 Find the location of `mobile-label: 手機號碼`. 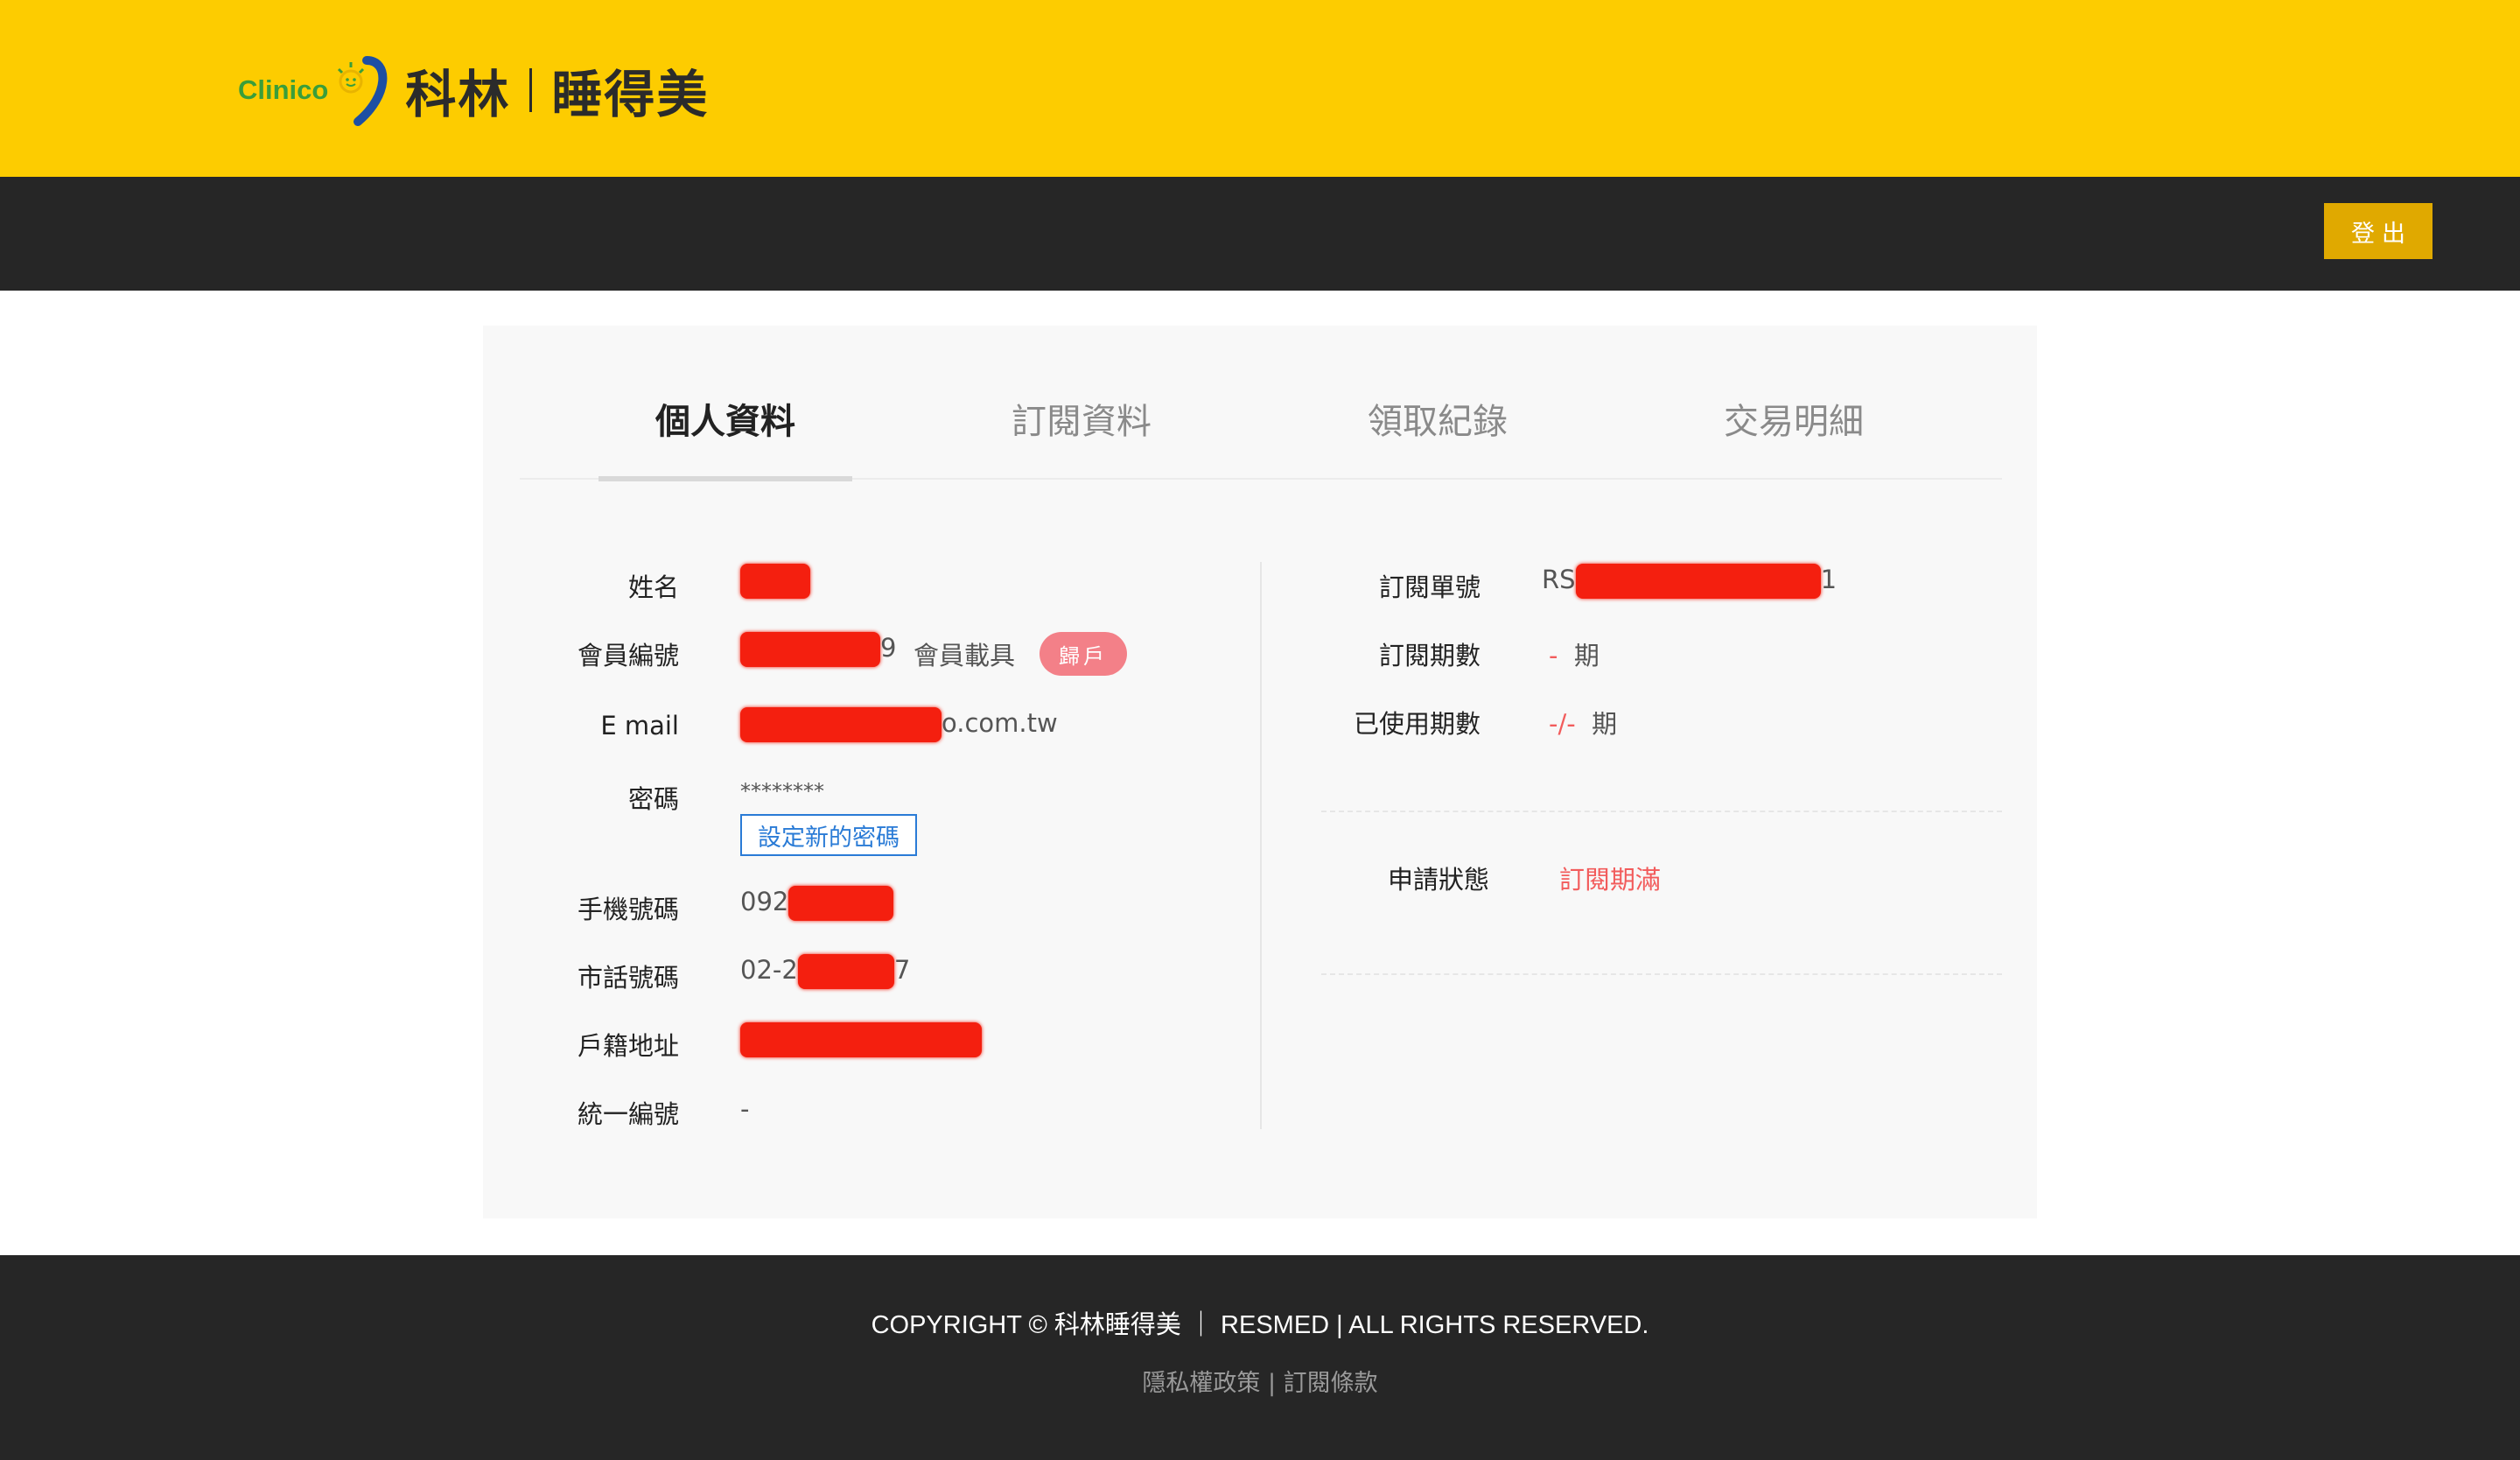

mobile-label: 手機號碼 is located at coordinates (628, 910).